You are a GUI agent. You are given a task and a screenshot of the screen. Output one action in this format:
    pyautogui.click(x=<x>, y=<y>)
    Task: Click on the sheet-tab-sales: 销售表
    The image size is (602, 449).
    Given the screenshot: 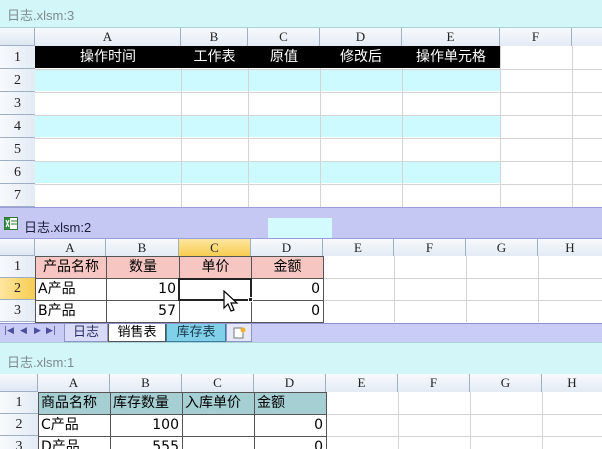 What is the action you would take?
    pyautogui.click(x=137, y=333)
    